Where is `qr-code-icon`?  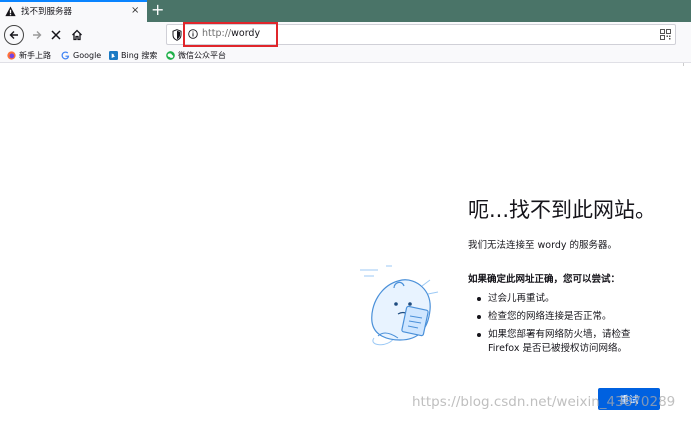 qr-code-icon is located at coordinates (665, 34).